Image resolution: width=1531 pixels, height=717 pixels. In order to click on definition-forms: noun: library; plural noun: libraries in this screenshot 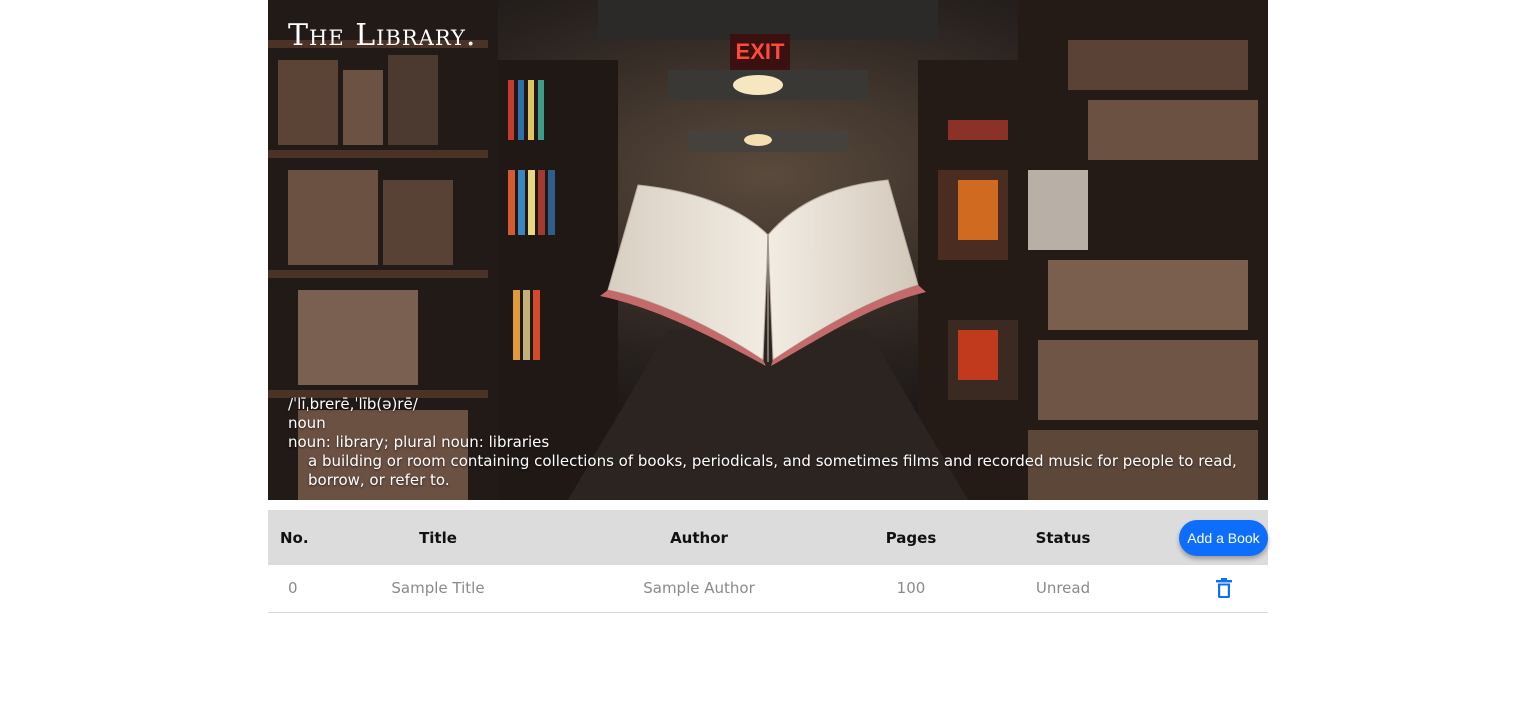, I will do `click(419, 442)`.